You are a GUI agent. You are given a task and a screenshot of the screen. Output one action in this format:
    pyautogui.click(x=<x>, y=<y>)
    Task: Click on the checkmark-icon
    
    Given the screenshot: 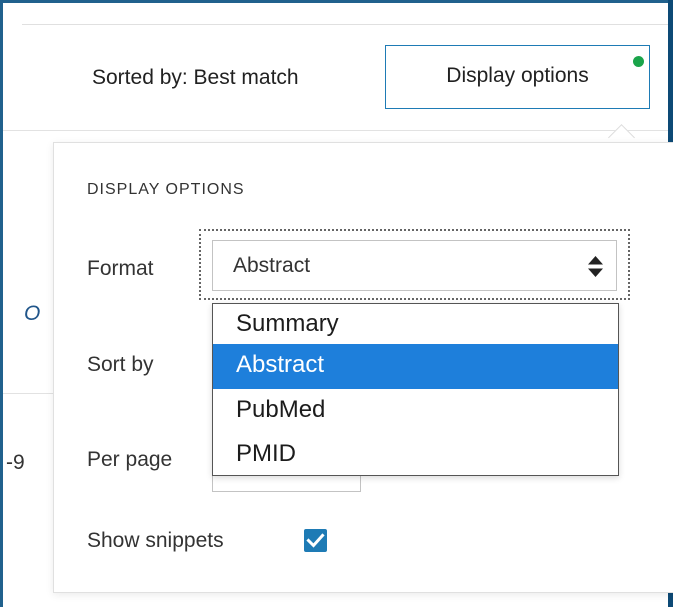 What is the action you would take?
    pyautogui.click(x=315, y=540)
    